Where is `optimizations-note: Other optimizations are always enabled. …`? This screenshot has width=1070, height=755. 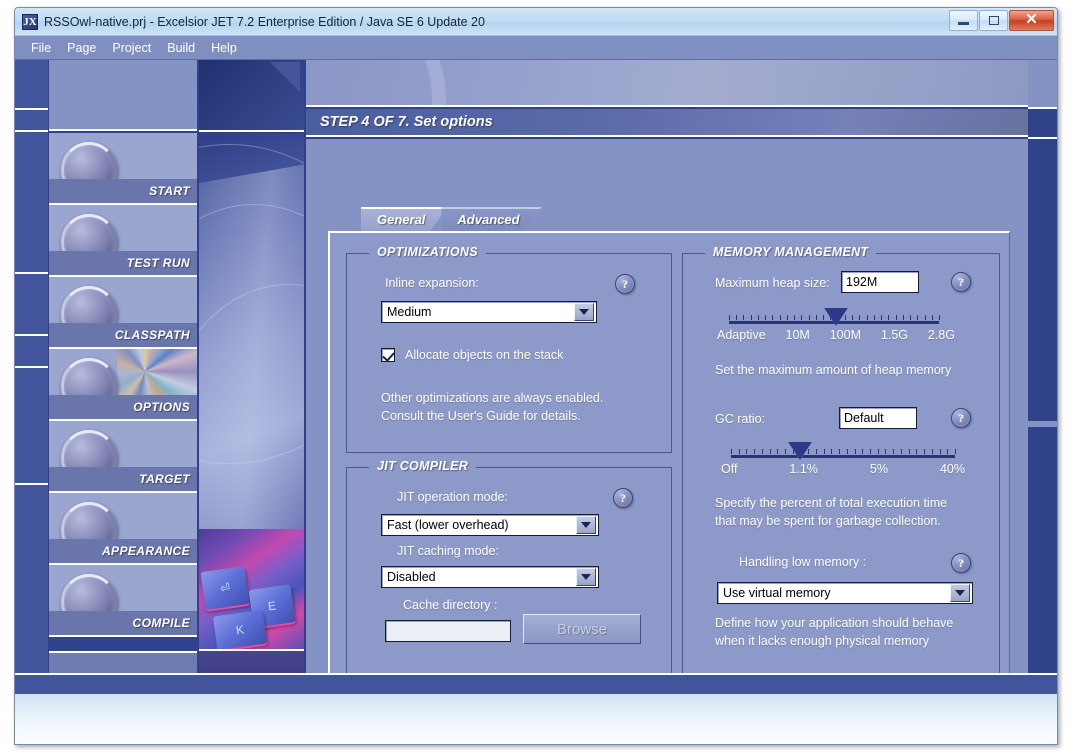
optimizations-note: Other optimizations are always enabled. … is located at coordinates (492, 407).